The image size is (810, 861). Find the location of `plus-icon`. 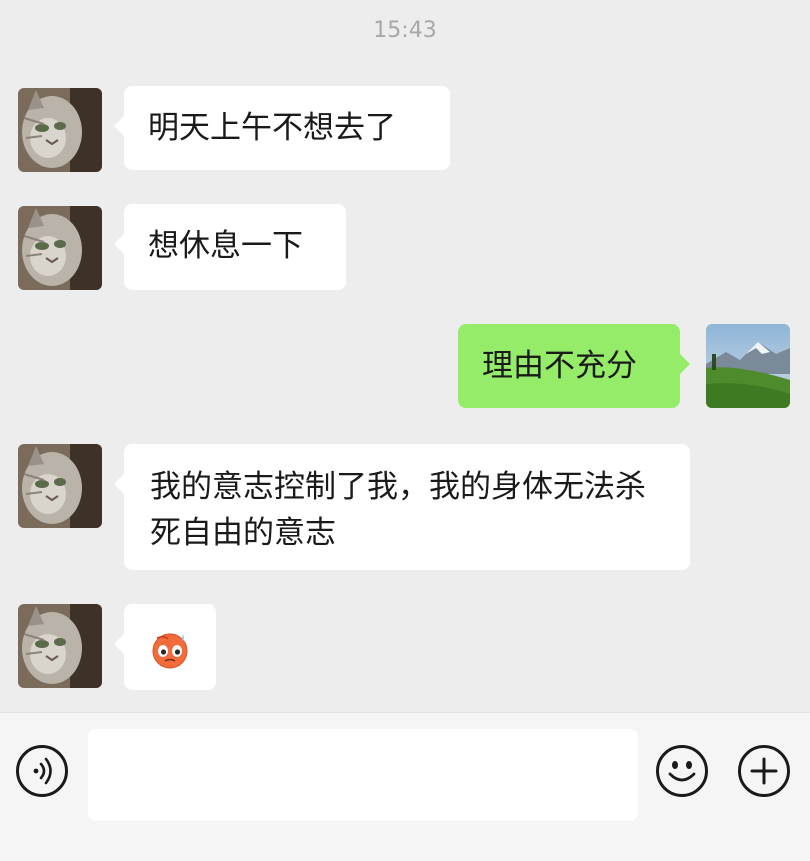

plus-icon is located at coordinates (764, 771).